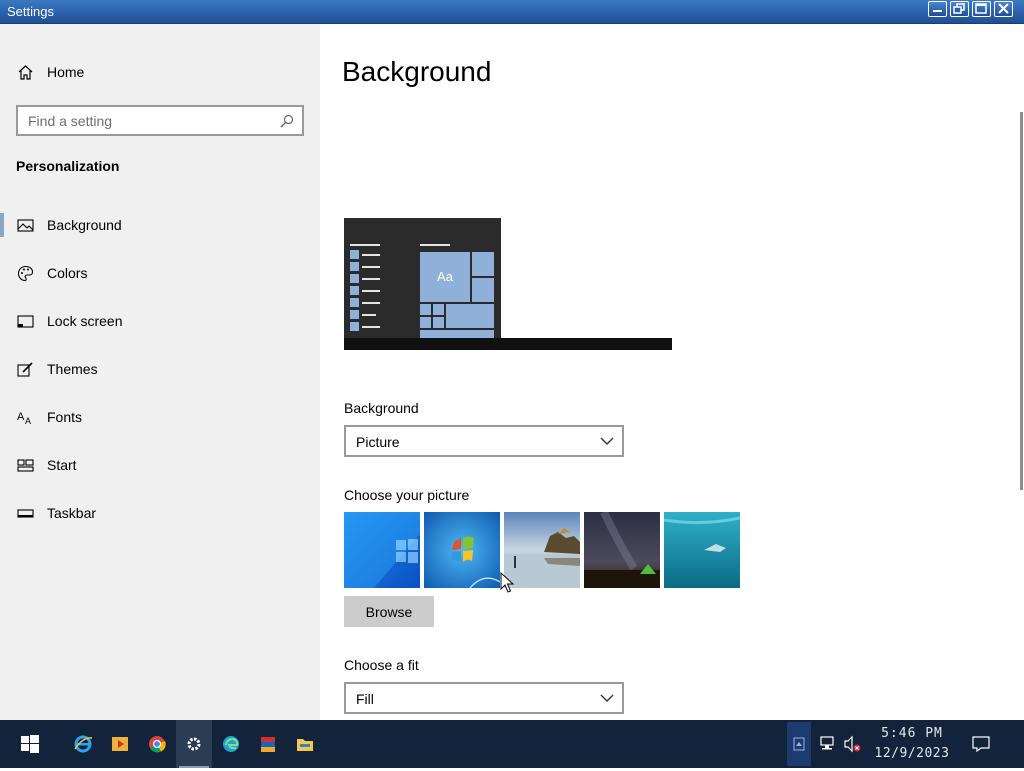  I want to click on lock-screen-icon, so click(25, 321).